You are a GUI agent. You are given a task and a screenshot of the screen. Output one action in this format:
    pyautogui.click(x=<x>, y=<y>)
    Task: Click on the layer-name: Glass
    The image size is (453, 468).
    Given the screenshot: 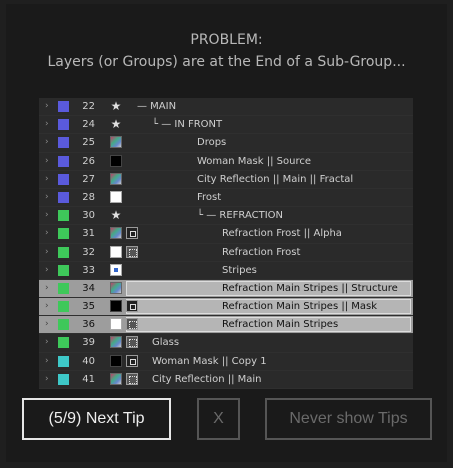 What is the action you would take?
    pyautogui.click(x=166, y=343)
    